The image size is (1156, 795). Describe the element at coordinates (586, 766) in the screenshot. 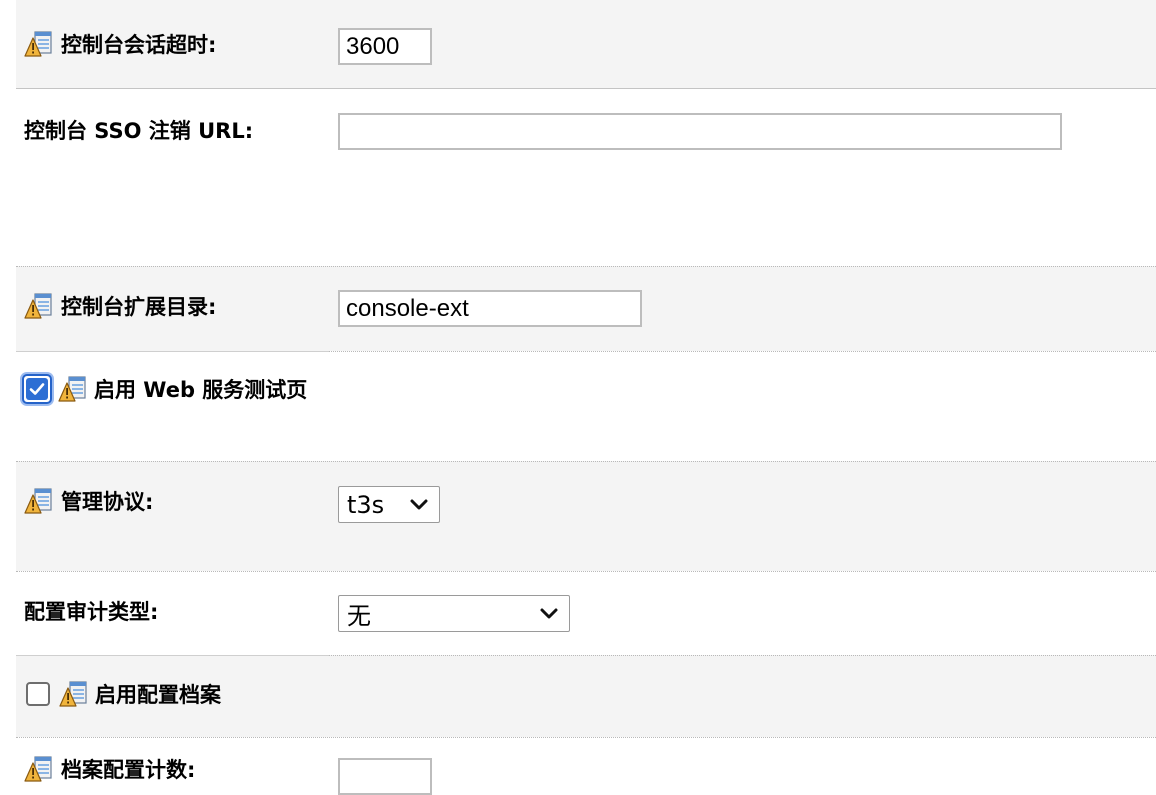

I see `row-archive-config-count: 档案配置计数:` at that location.